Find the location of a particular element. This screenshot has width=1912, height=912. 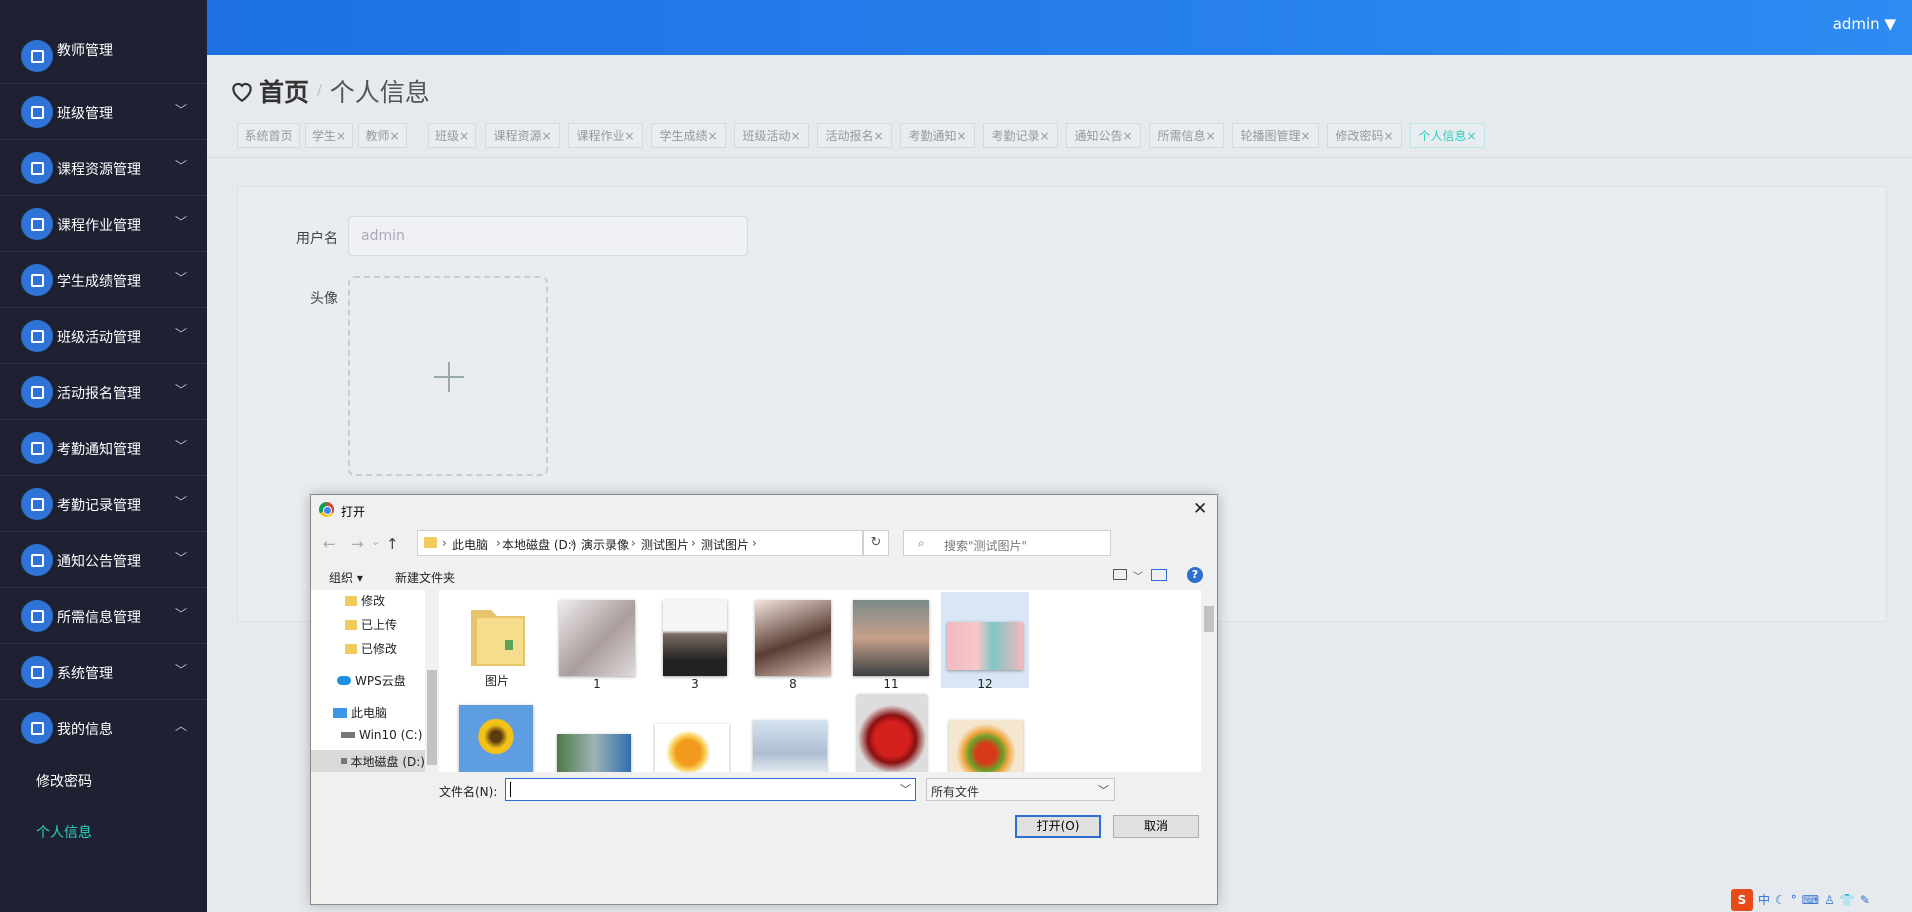

crumb-demo-recording: 演示录像 is located at coordinates (605, 544).